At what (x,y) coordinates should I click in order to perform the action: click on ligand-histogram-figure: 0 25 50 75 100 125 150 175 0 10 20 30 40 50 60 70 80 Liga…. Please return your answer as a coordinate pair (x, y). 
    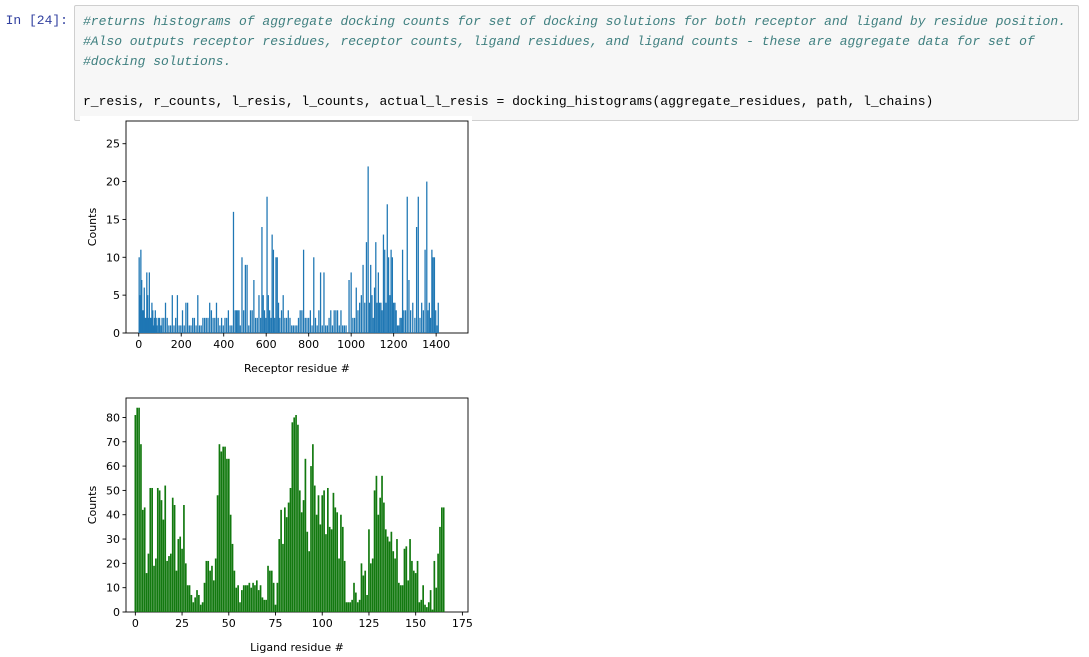
    Looking at the image, I should click on (276, 524).